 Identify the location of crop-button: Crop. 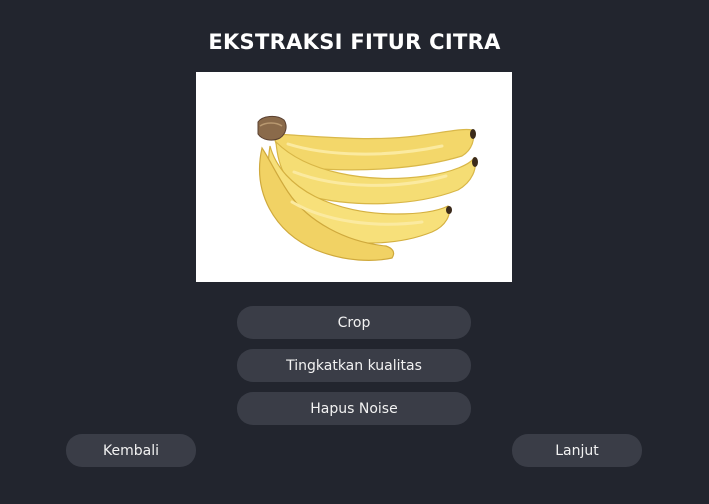
(354, 322).